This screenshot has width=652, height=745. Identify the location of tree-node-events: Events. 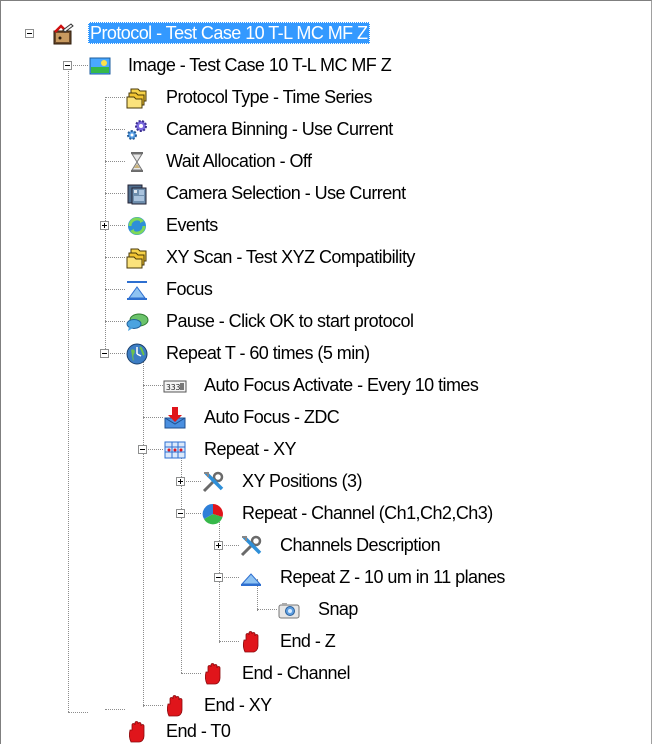
(236, 225).